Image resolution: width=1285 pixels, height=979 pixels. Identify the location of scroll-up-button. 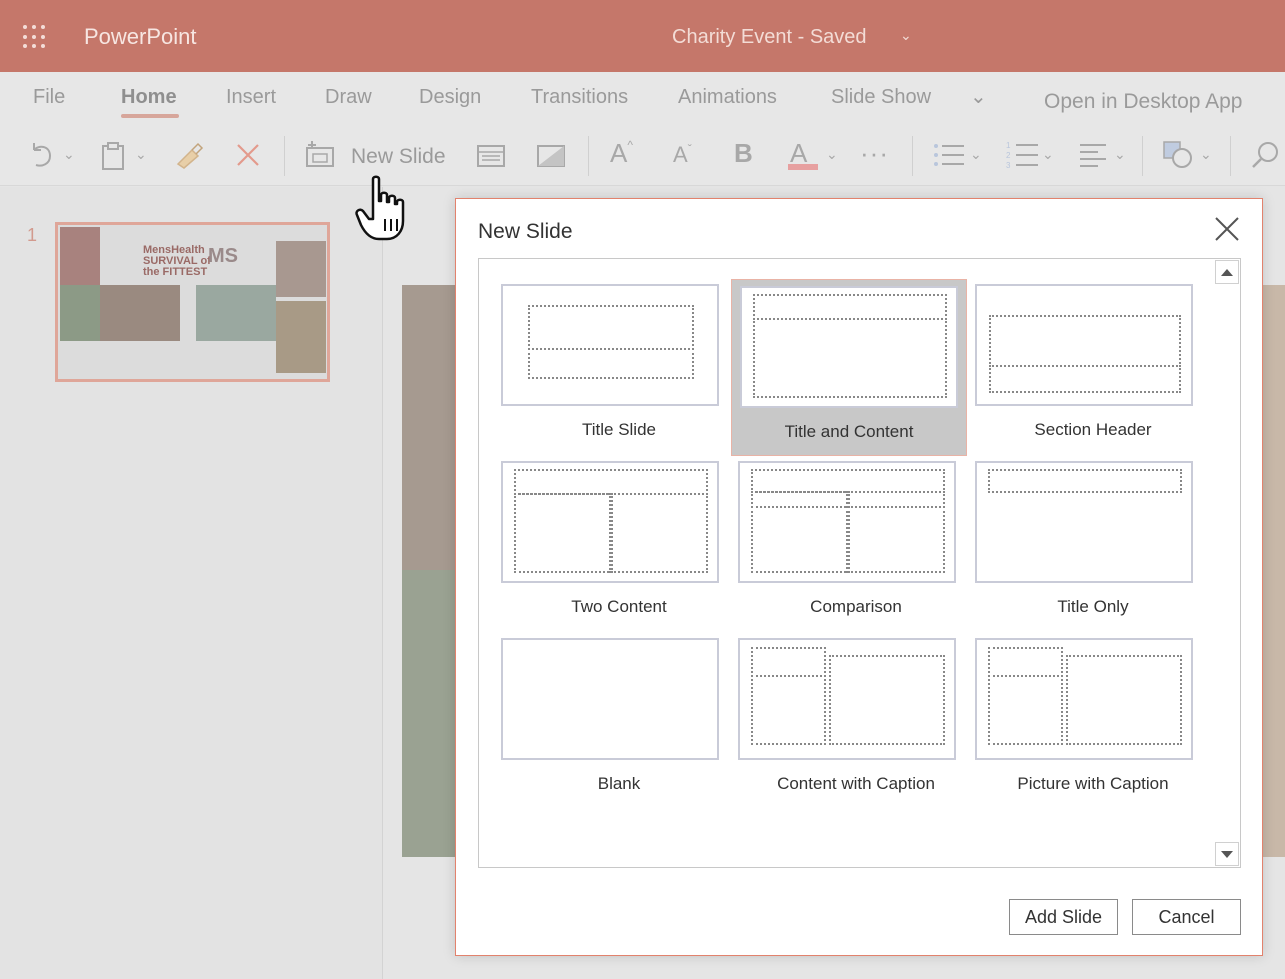
(1227, 272).